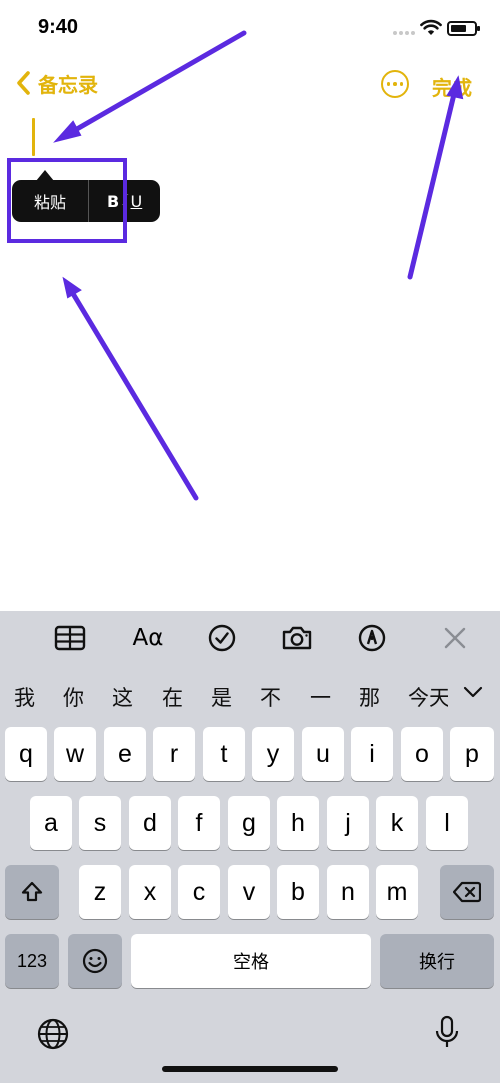  What do you see at coordinates (437, 961) in the screenshot?
I see `return-key: 换行` at bounding box center [437, 961].